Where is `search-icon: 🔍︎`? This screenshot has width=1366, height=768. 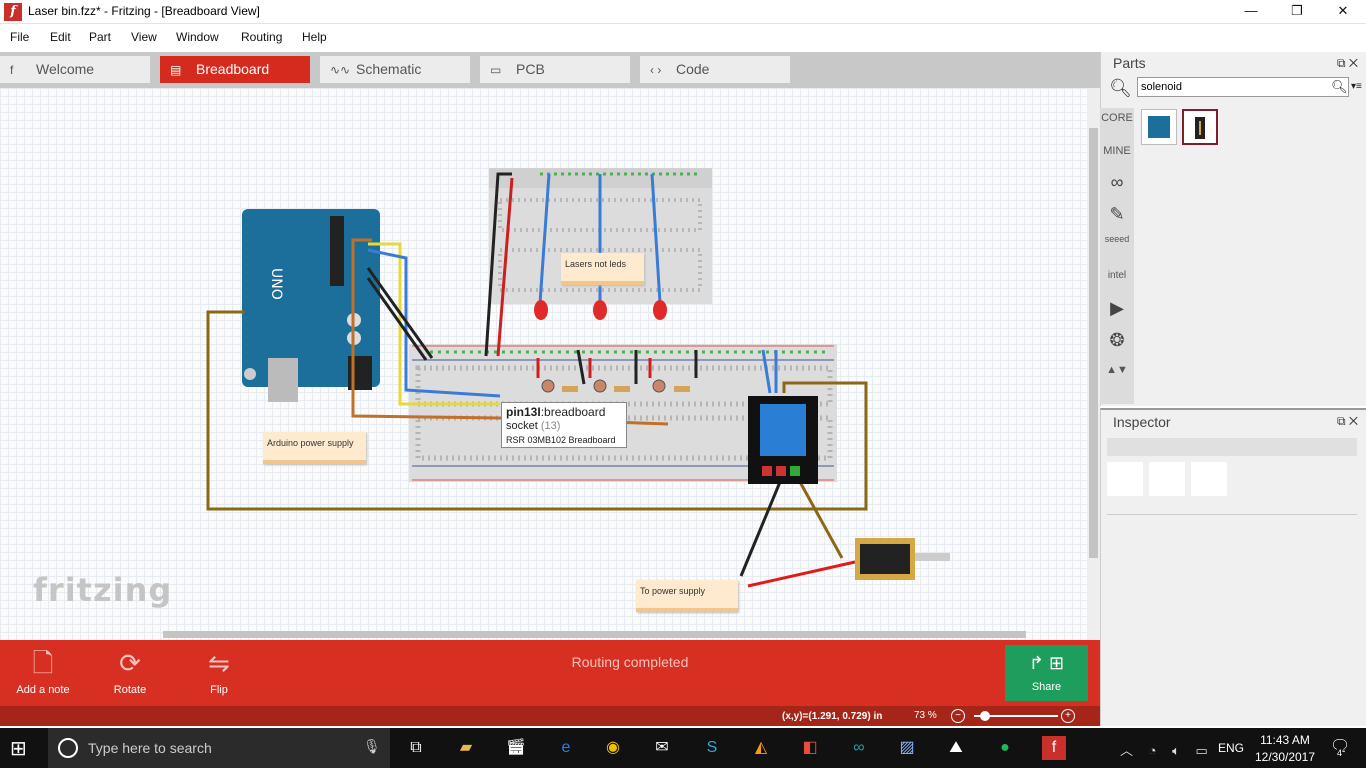
search-icon: 🔍︎ is located at coordinates (1120, 88).